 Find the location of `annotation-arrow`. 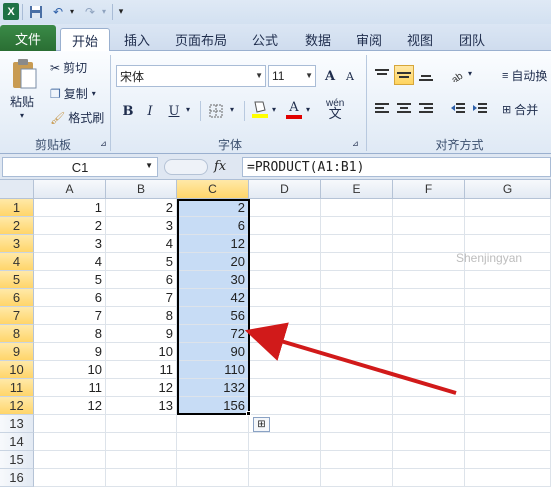

annotation-arrow is located at coordinates (350, 358).